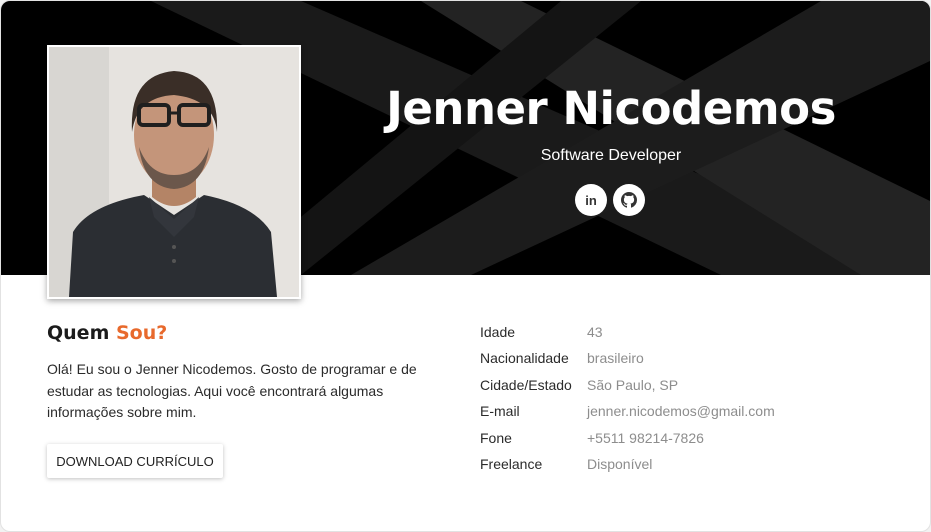  Describe the element at coordinates (496, 437) in the screenshot. I see `info-label: Fone` at that location.